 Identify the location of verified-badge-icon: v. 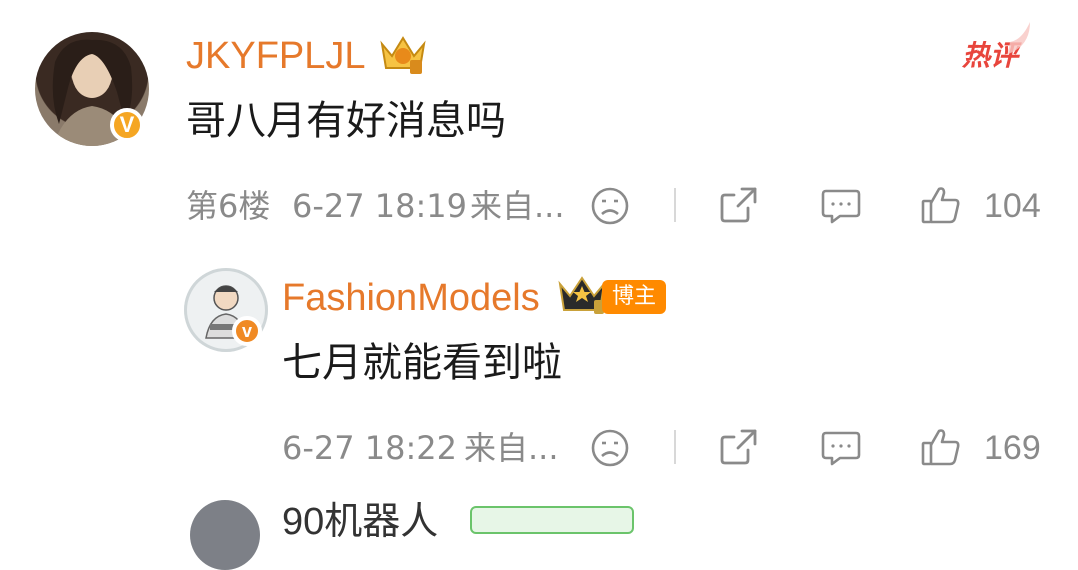
(247, 331).